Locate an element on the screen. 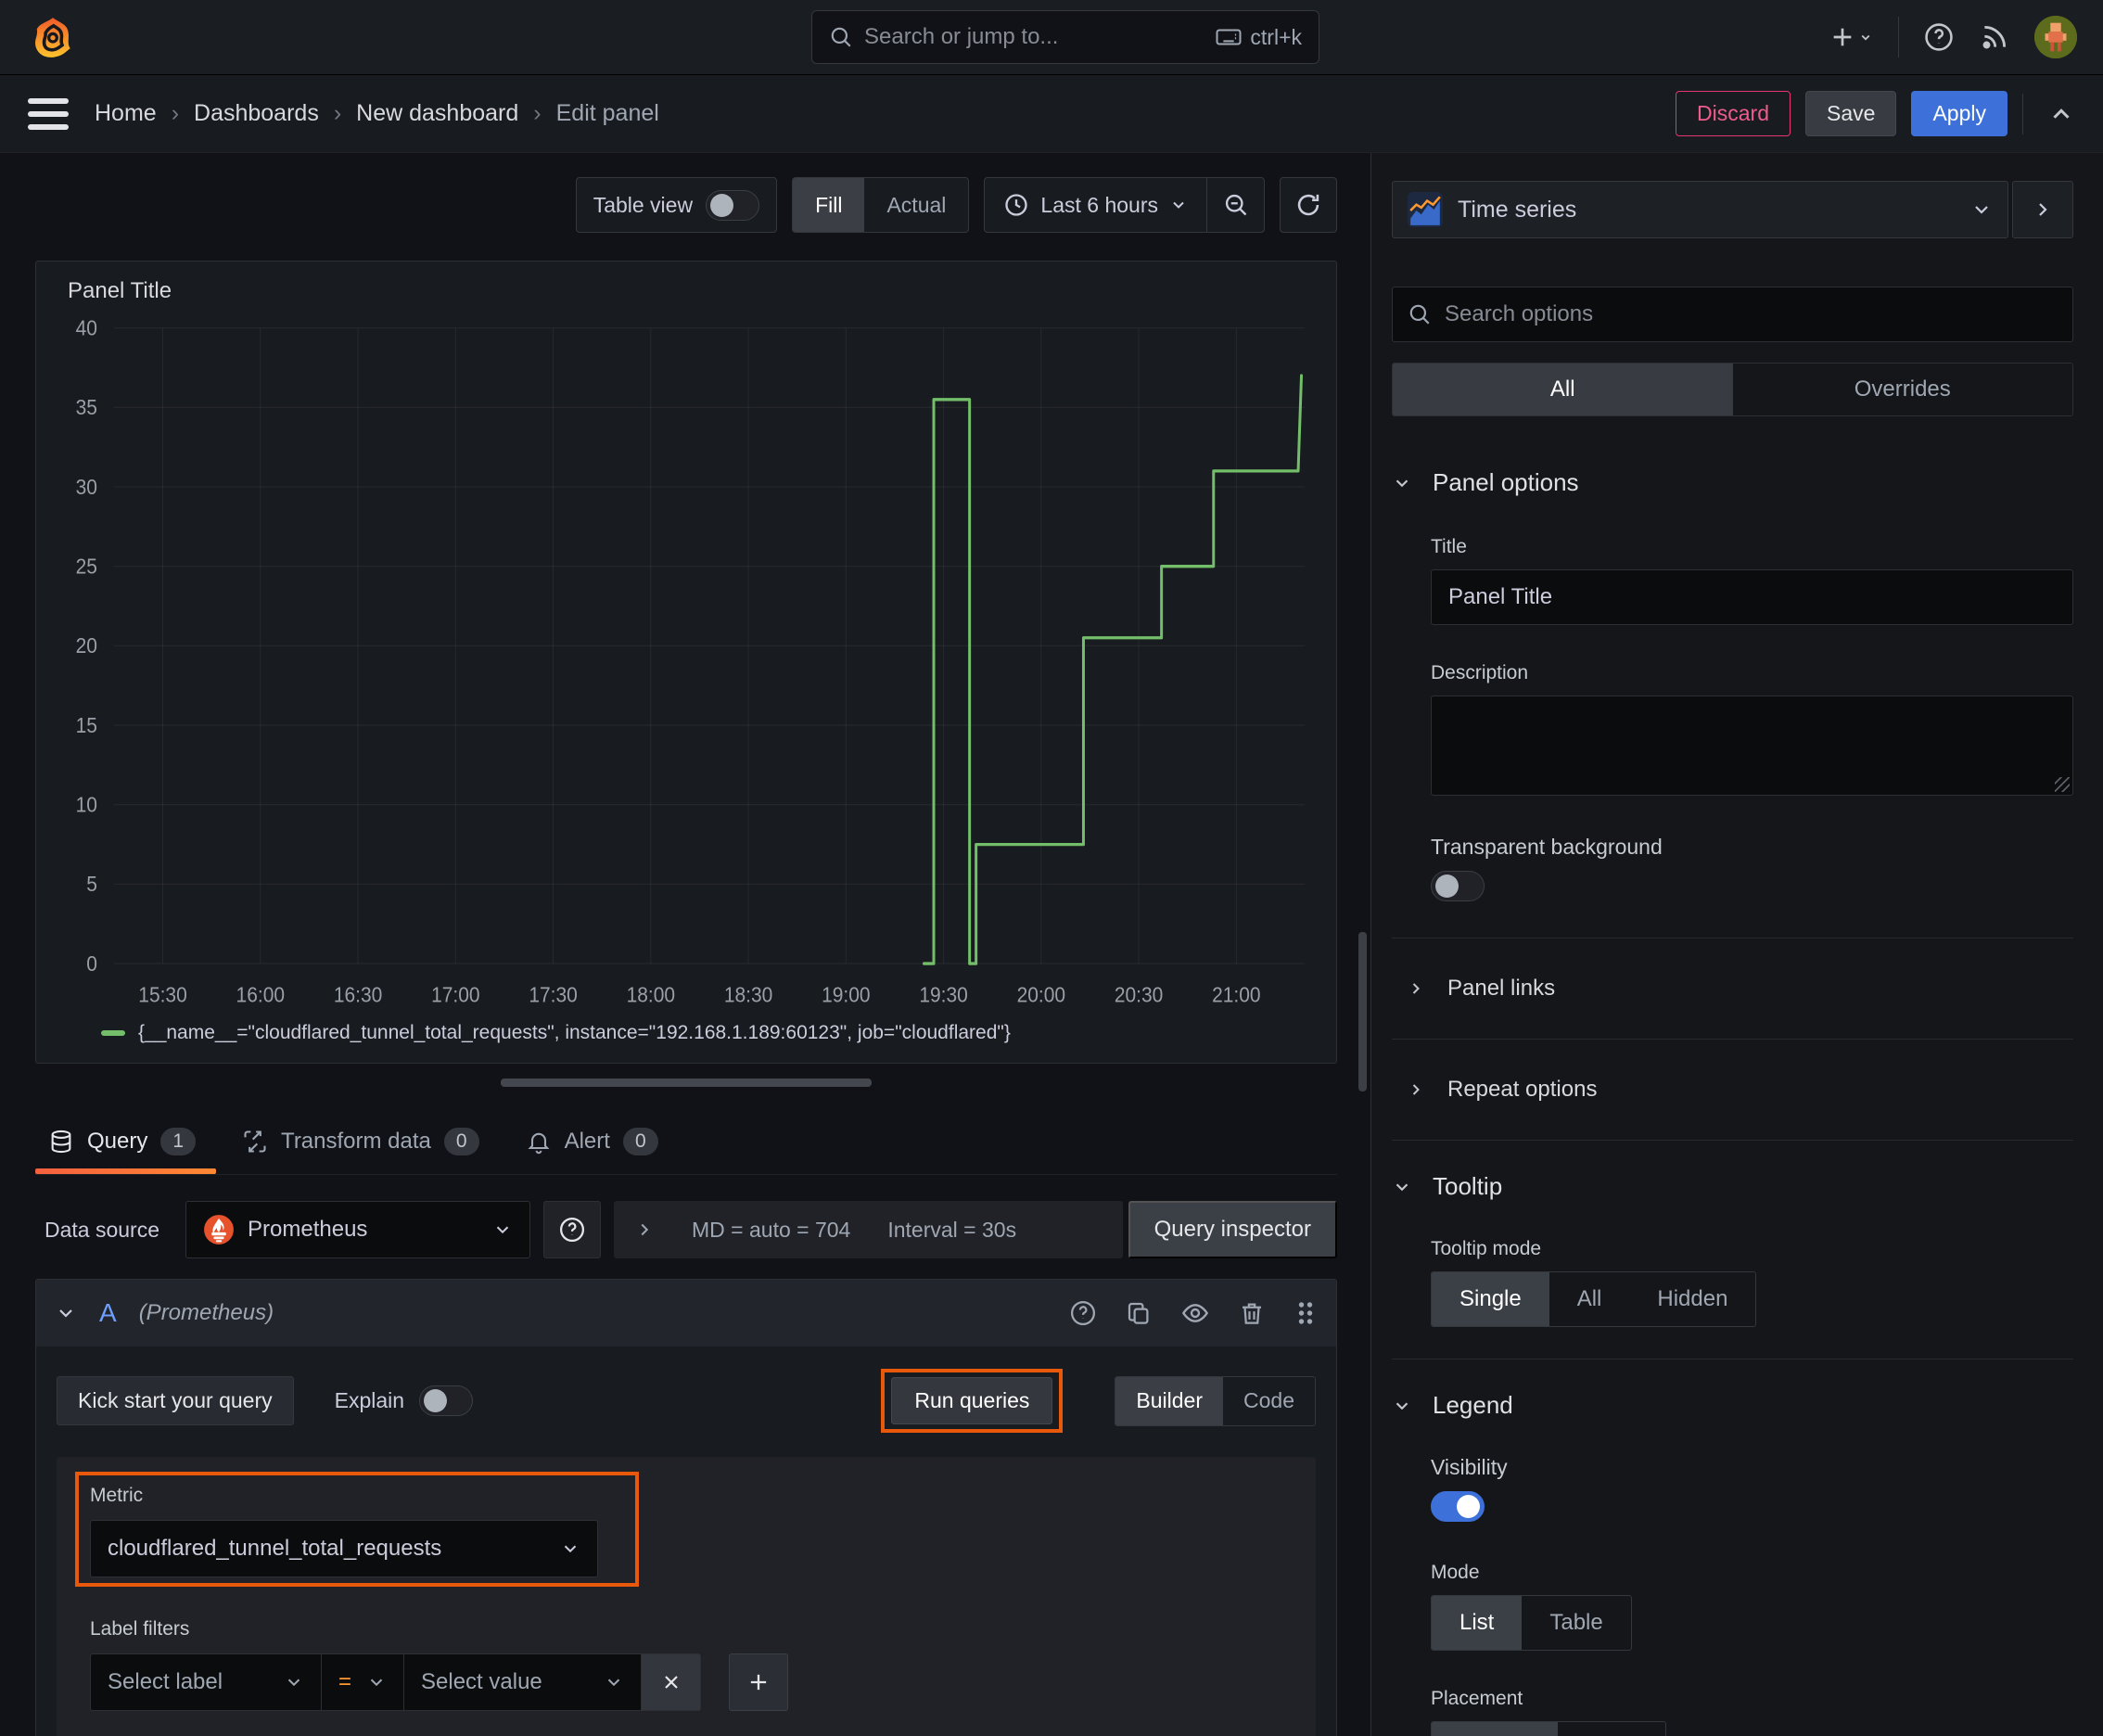 This screenshot has height=1736, width=2103. select-label-dropdown: Select label is located at coordinates (206, 1682).